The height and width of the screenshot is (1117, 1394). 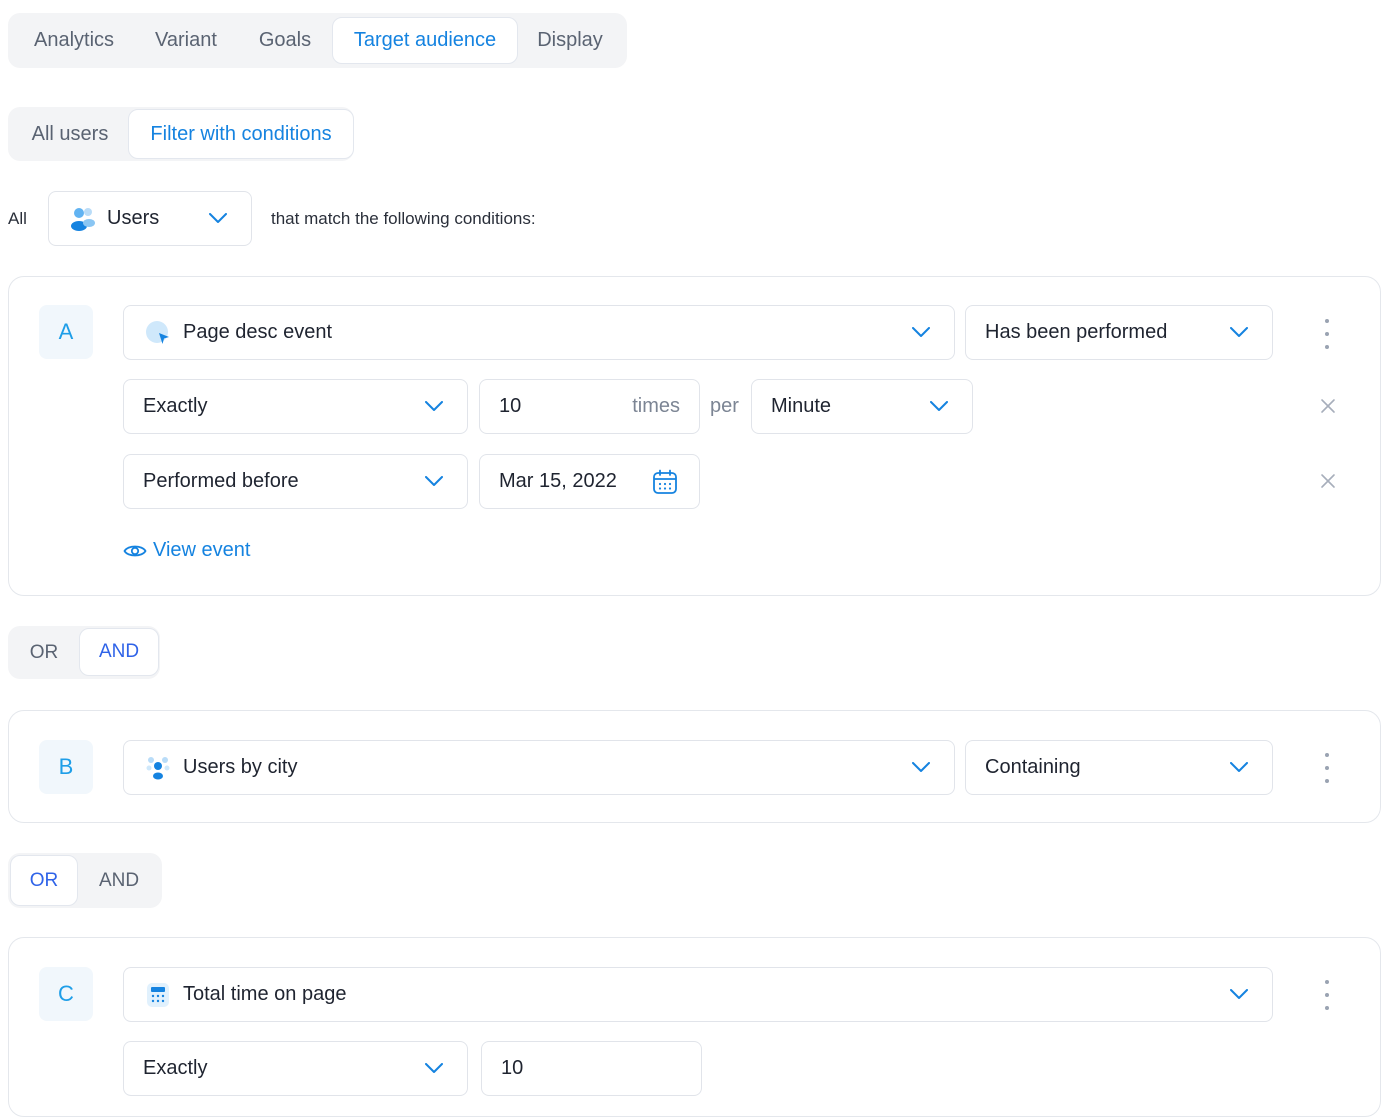 What do you see at coordinates (175, 406) in the screenshot?
I see `frequency-mode-value: Exactly` at bounding box center [175, 406].